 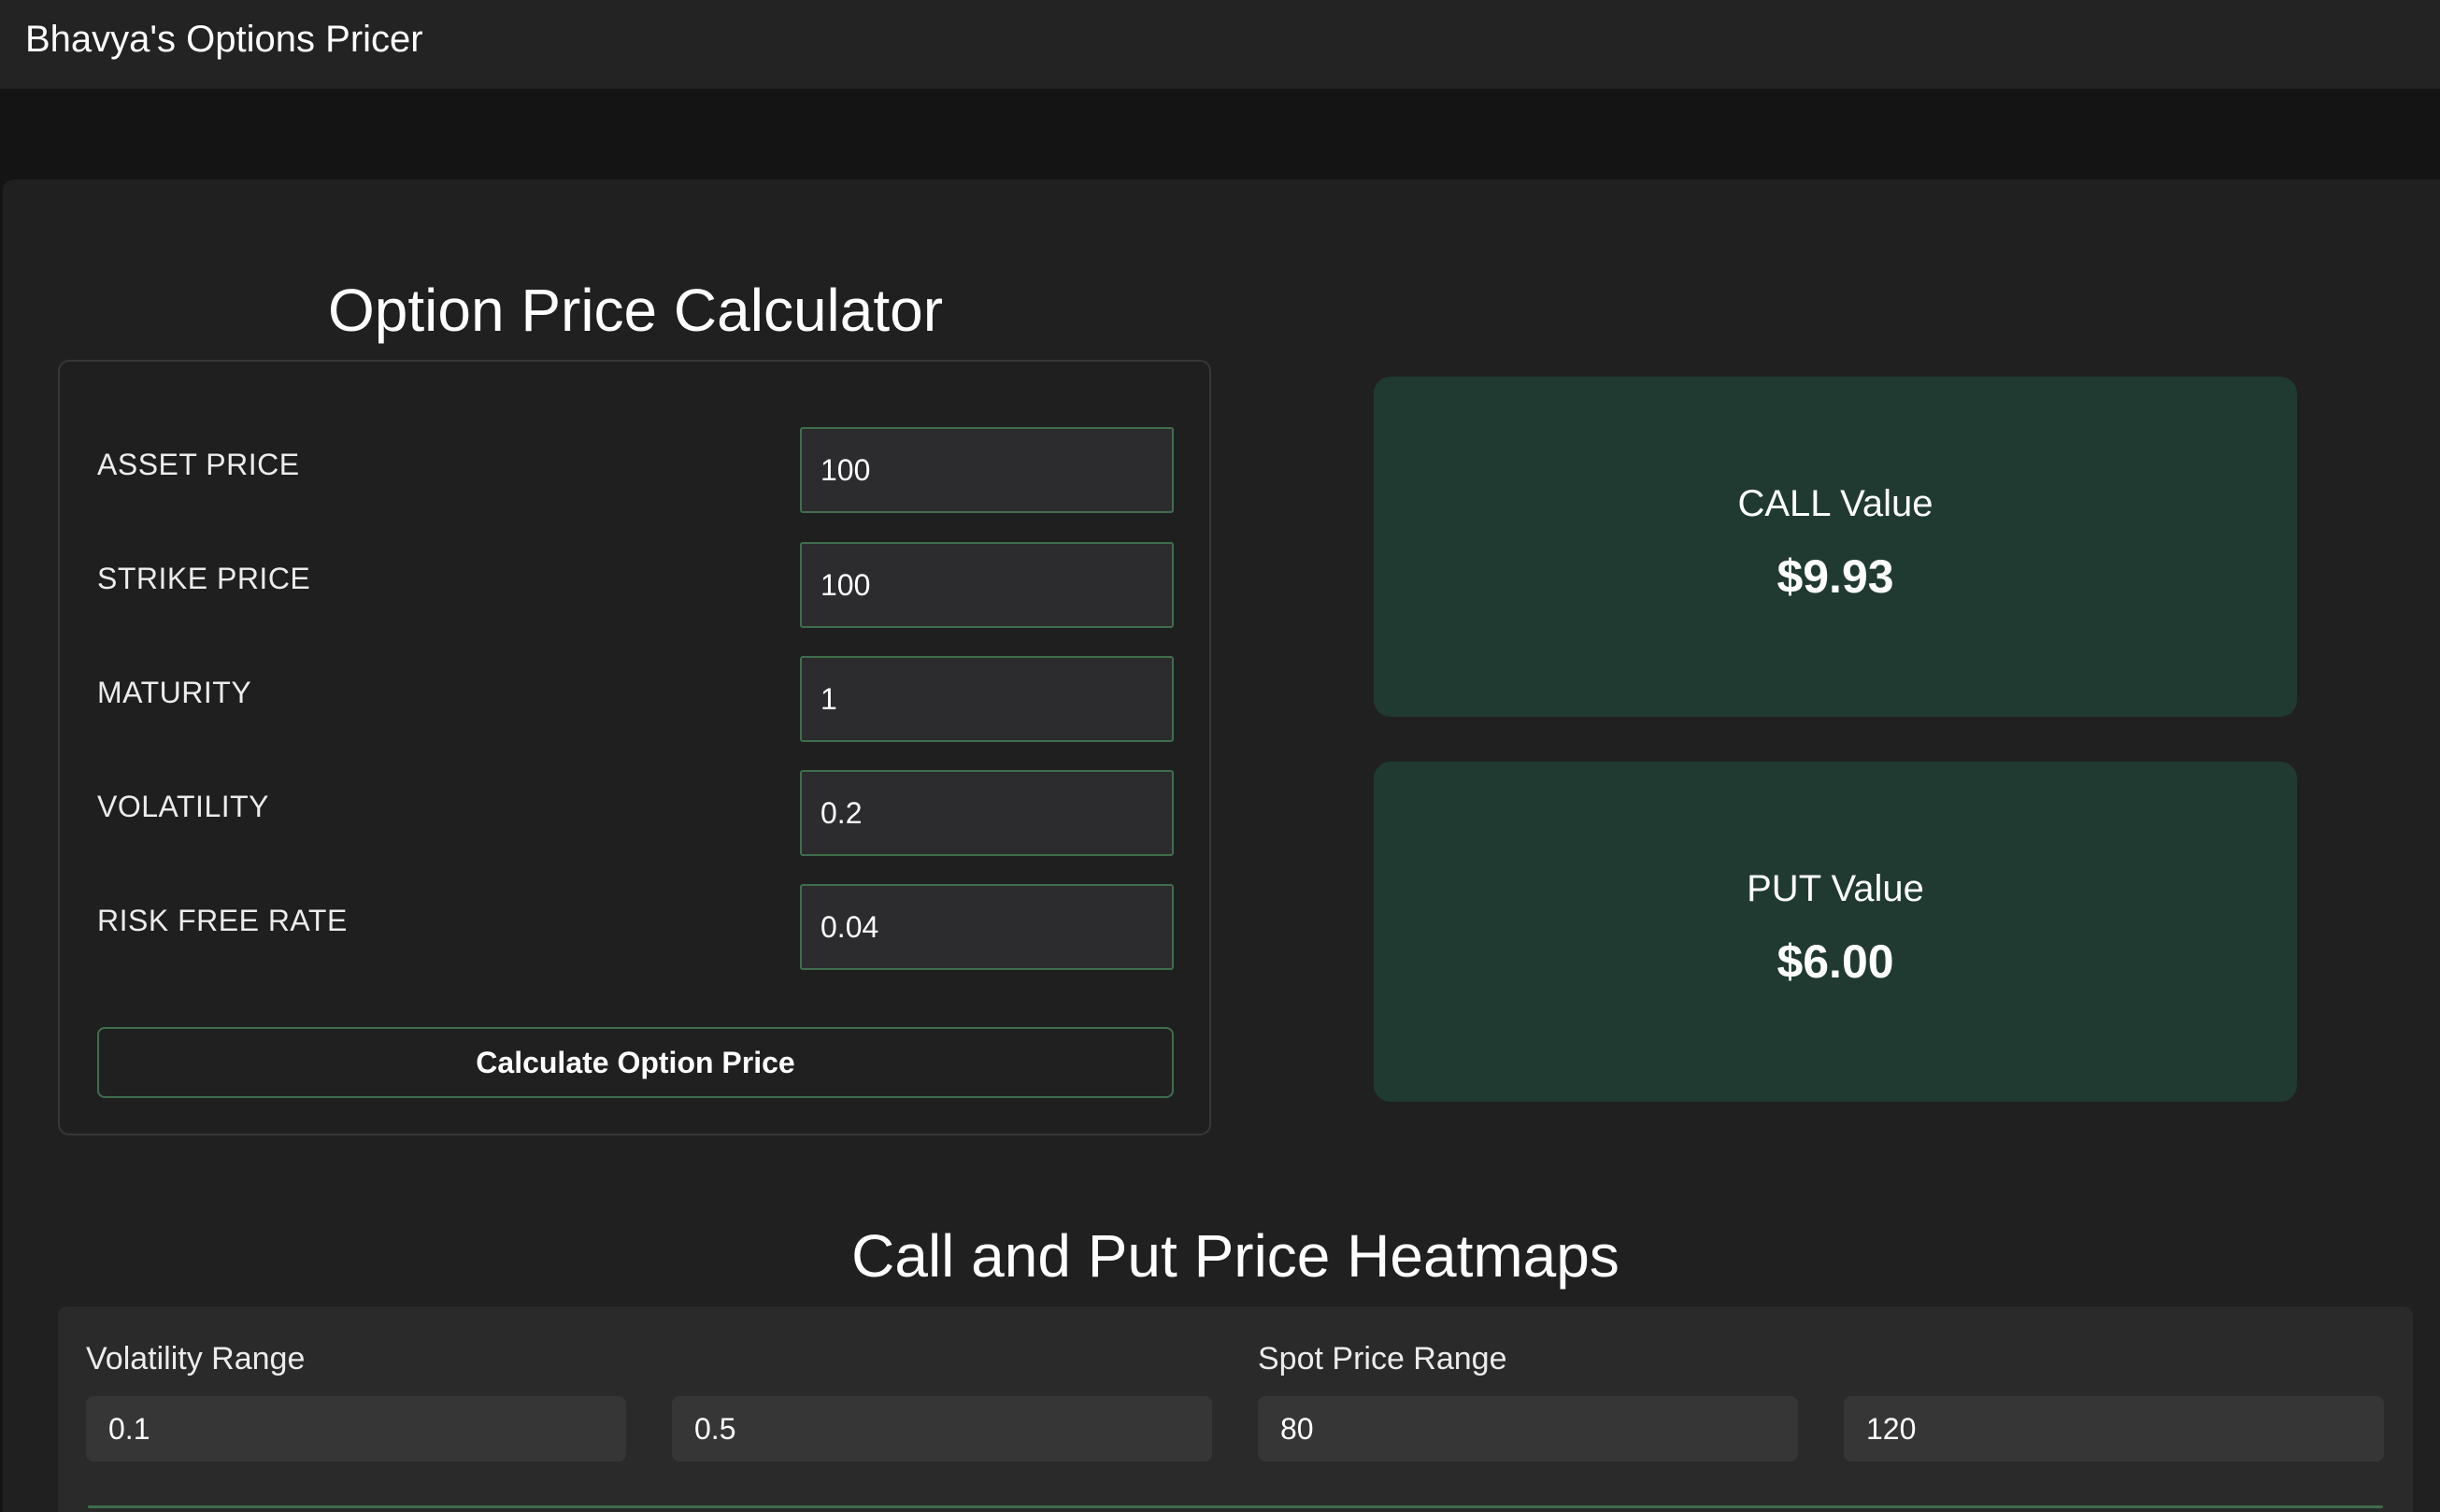 What do you see at coordinates (174, 692) in the screenshot?
I see `maturity-label: MATURITY` at bounding box center [174, 692].